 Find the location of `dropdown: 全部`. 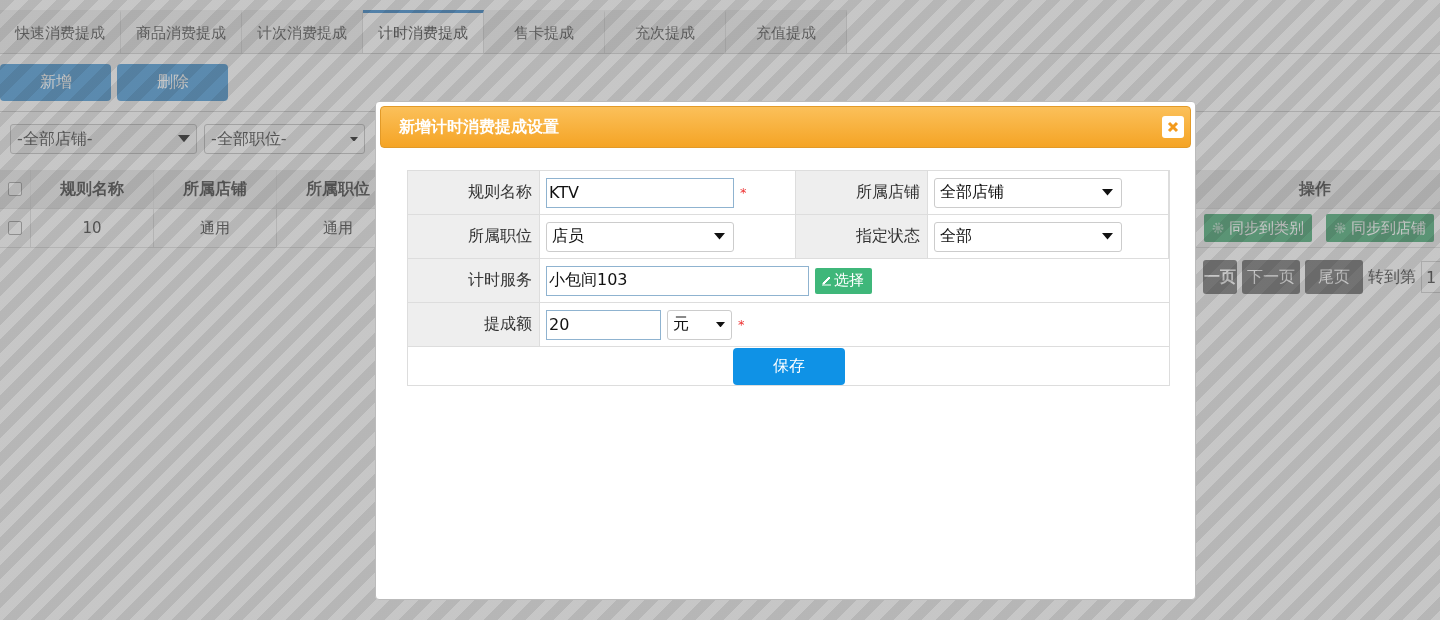

dropdown: 全部 is located at coordinates (1028, 236).